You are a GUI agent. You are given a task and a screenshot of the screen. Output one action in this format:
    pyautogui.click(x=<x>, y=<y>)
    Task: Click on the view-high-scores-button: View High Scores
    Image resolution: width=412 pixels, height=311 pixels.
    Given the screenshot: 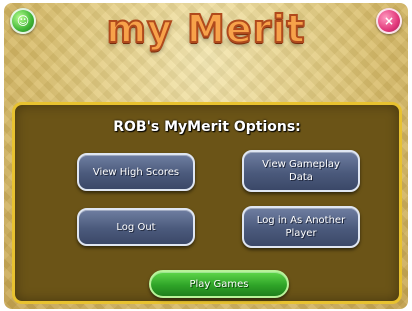 What is the action you would take?
    pyautogui.click(x=136, y=172)
    